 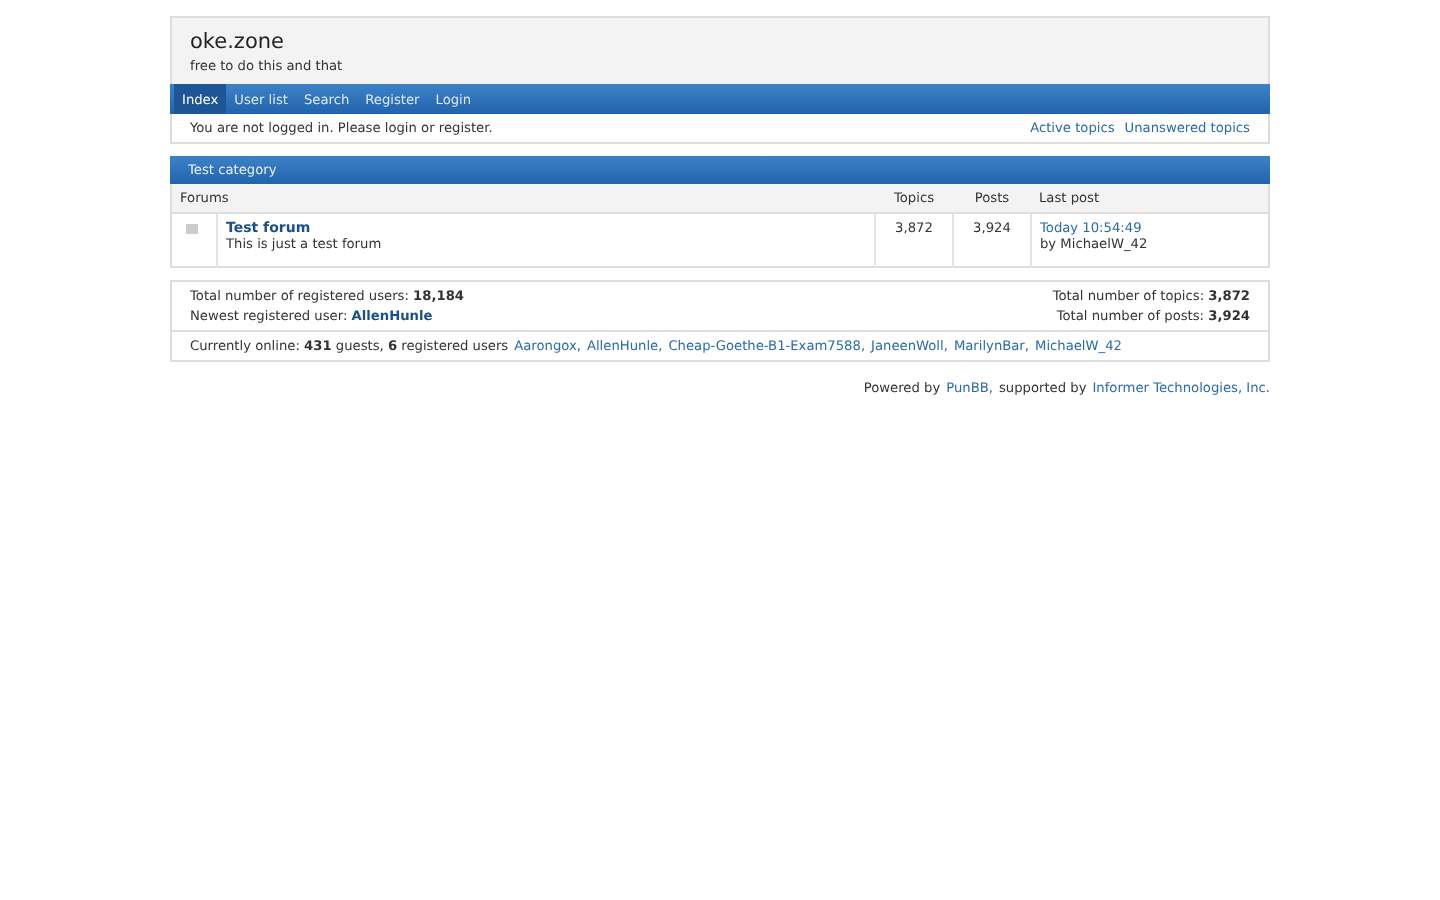 I want to click on board-title: oke.zone, so click(x=238, y=42).